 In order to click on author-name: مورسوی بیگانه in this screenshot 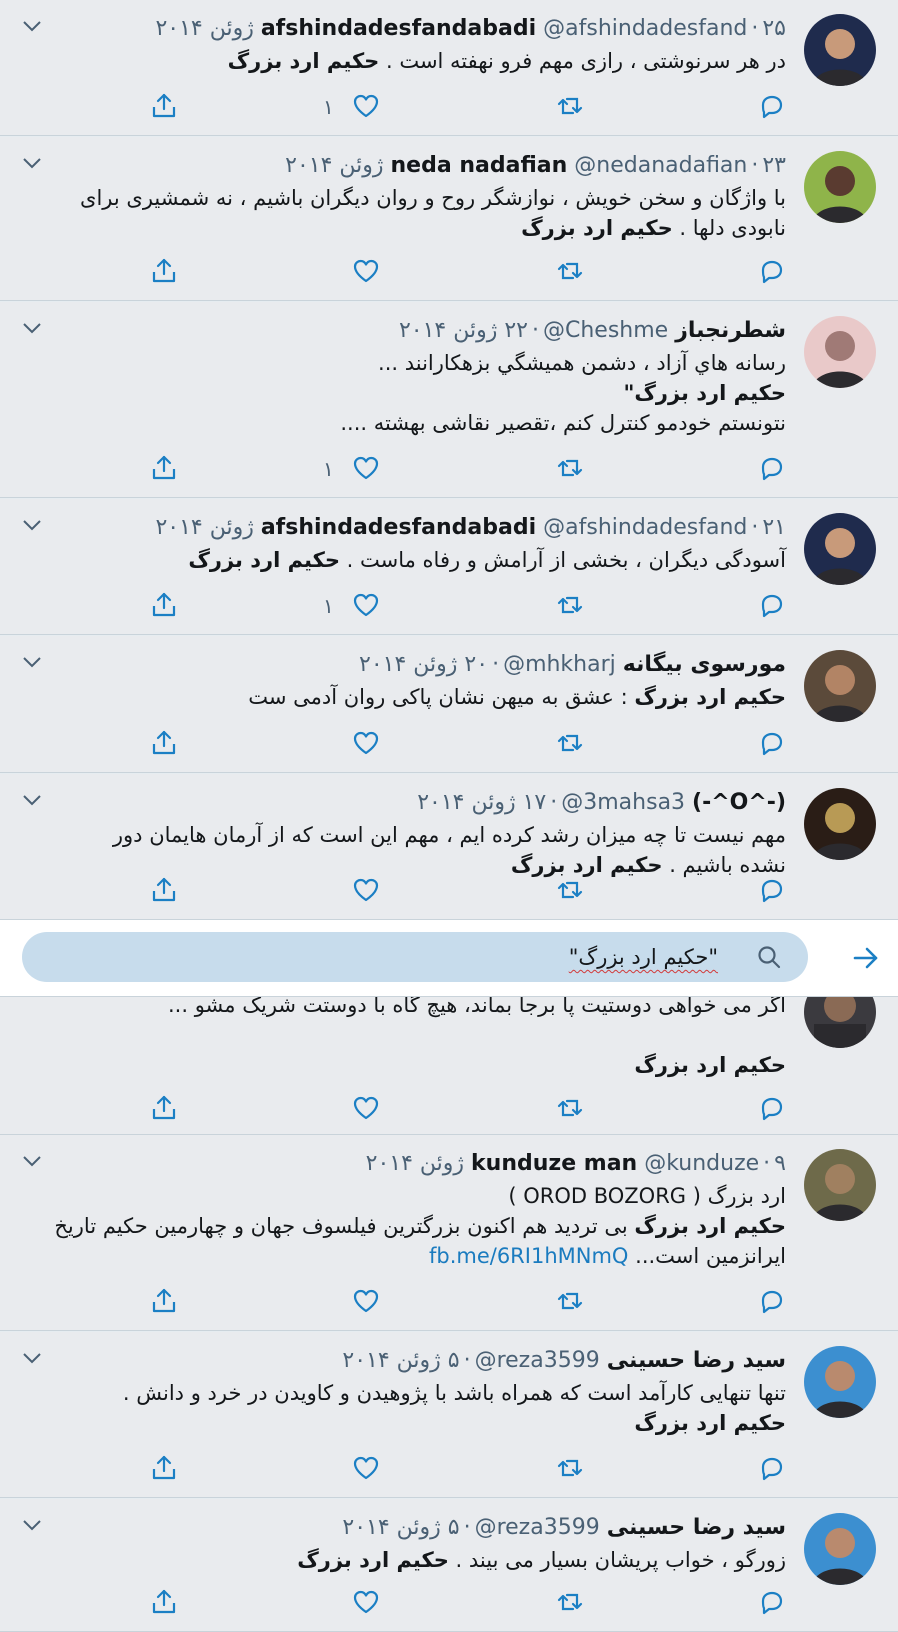, I will do `click(704, 664)`.